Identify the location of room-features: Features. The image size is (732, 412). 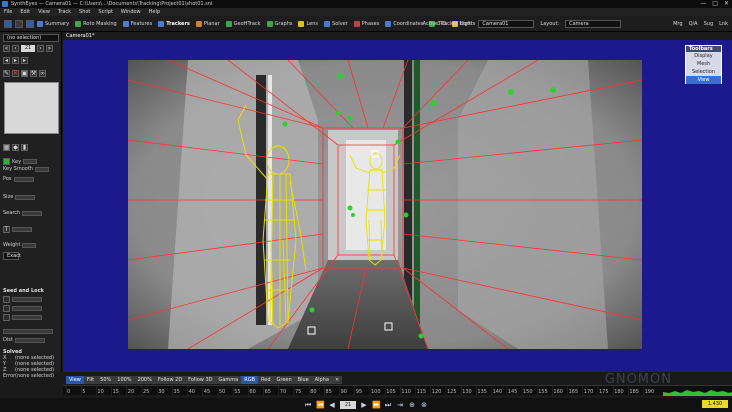
(137, 23).